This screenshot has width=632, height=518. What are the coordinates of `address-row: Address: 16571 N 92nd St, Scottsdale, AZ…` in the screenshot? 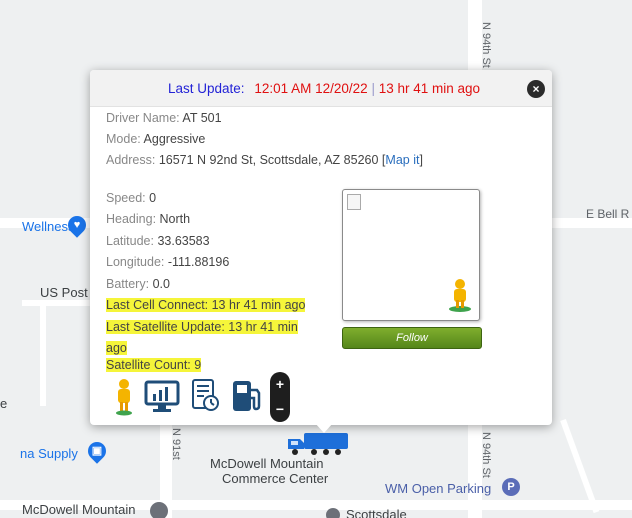 It's located at (264, 160).